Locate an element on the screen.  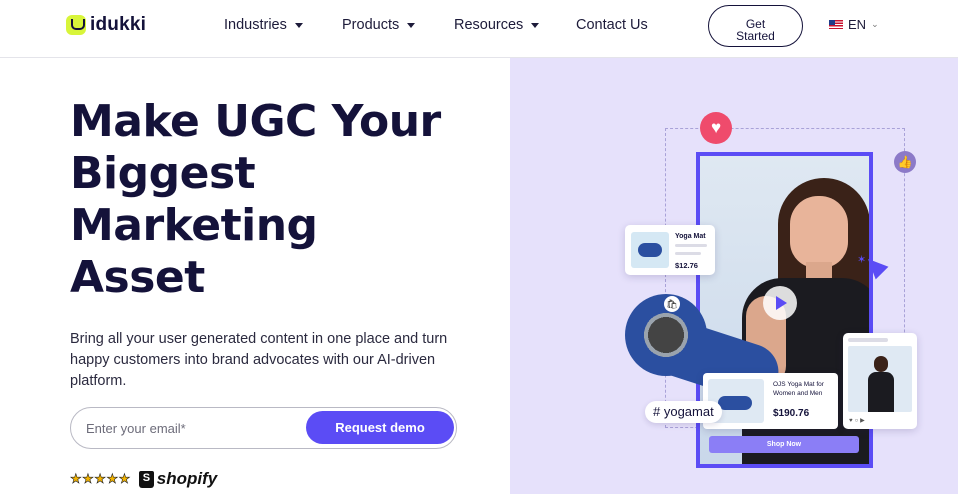
language-label: EN is located at coordinates (857, 24).